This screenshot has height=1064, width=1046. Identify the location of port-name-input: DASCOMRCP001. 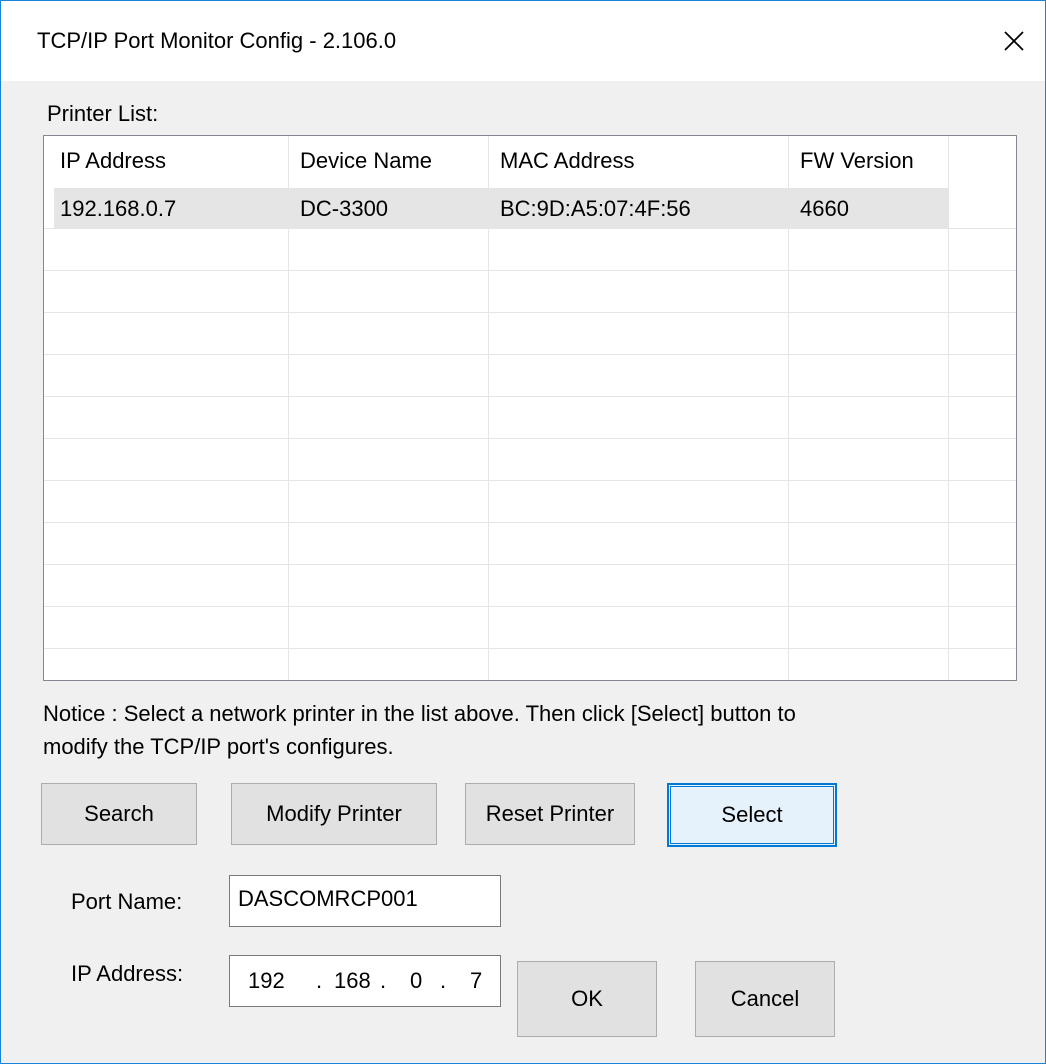
(365, 901).